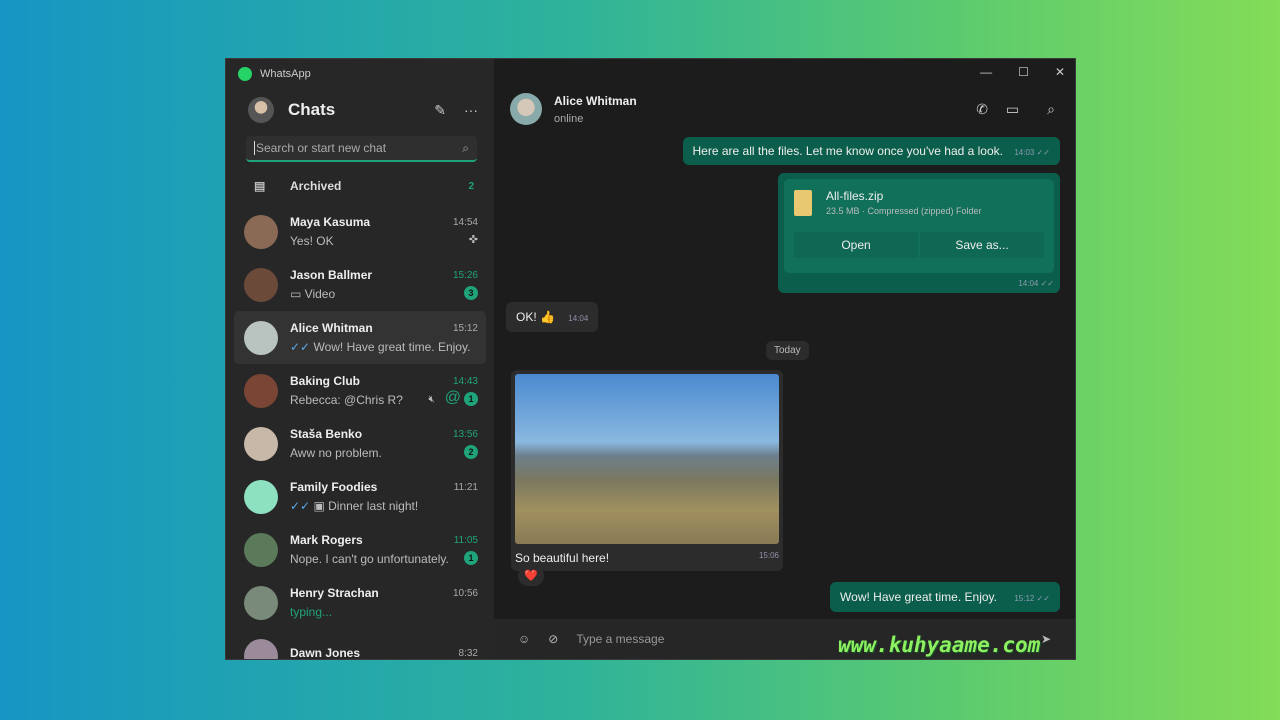  What do you see at coordinates (334, 593) in the screenshot?
I see `chat-name: Henry Strachan` at bounding box center [334, 593].